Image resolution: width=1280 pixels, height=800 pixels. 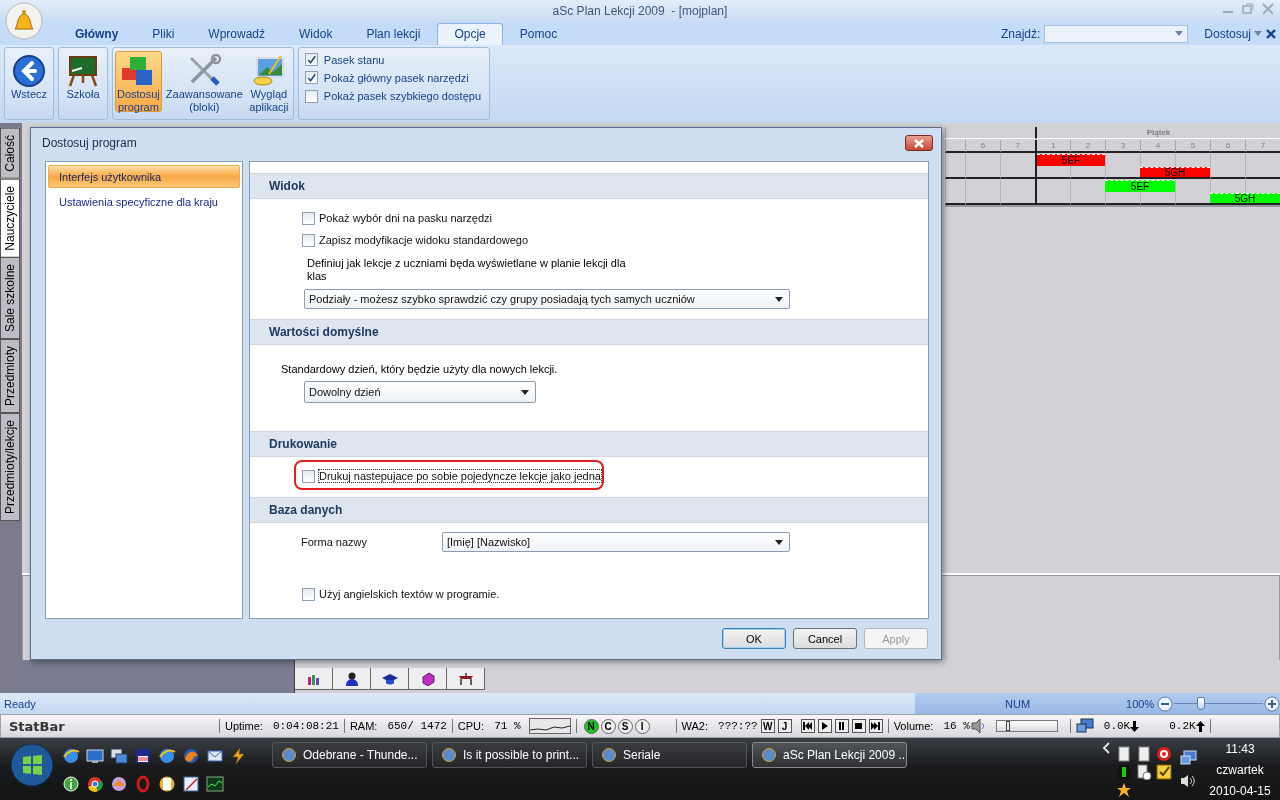 What do you see at coordinates (420, 392) in the screenshot?
I see `dropdown: Dowolny dzień` at bounding box center [420, 392].